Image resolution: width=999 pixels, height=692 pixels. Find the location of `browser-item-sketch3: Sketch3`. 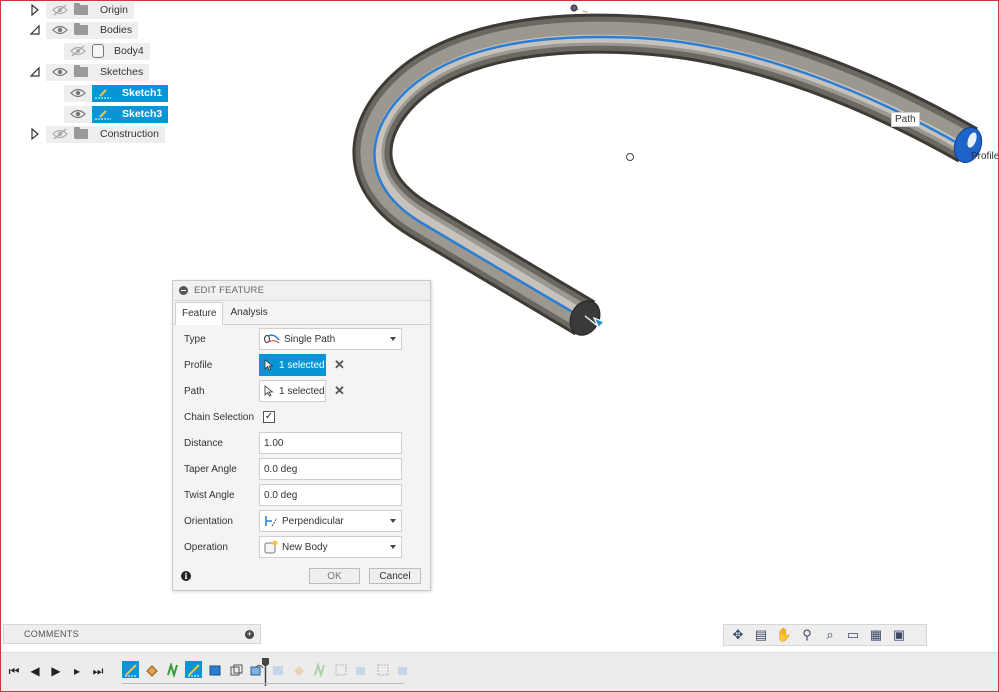

browser-item-sketch3: Sketch3 is located at coordinates (116, 114).